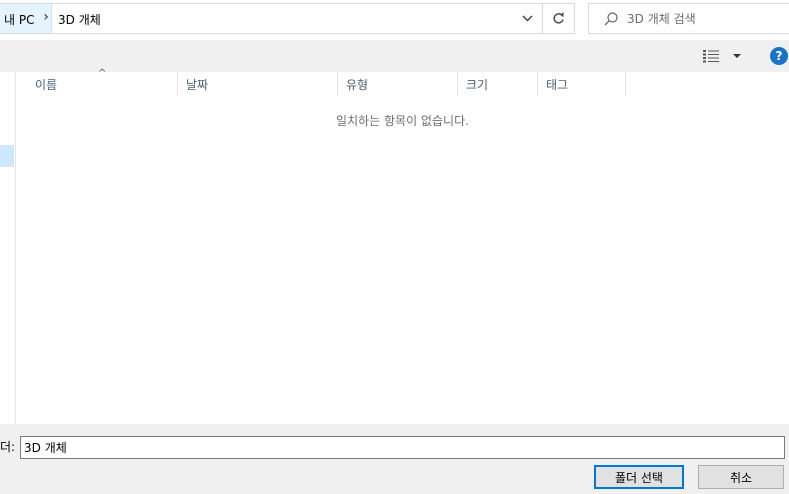  What do you see at coordinates (737, 56) in the screenshot?
I see `caret-down-icon` at bounding box center [737, 56].